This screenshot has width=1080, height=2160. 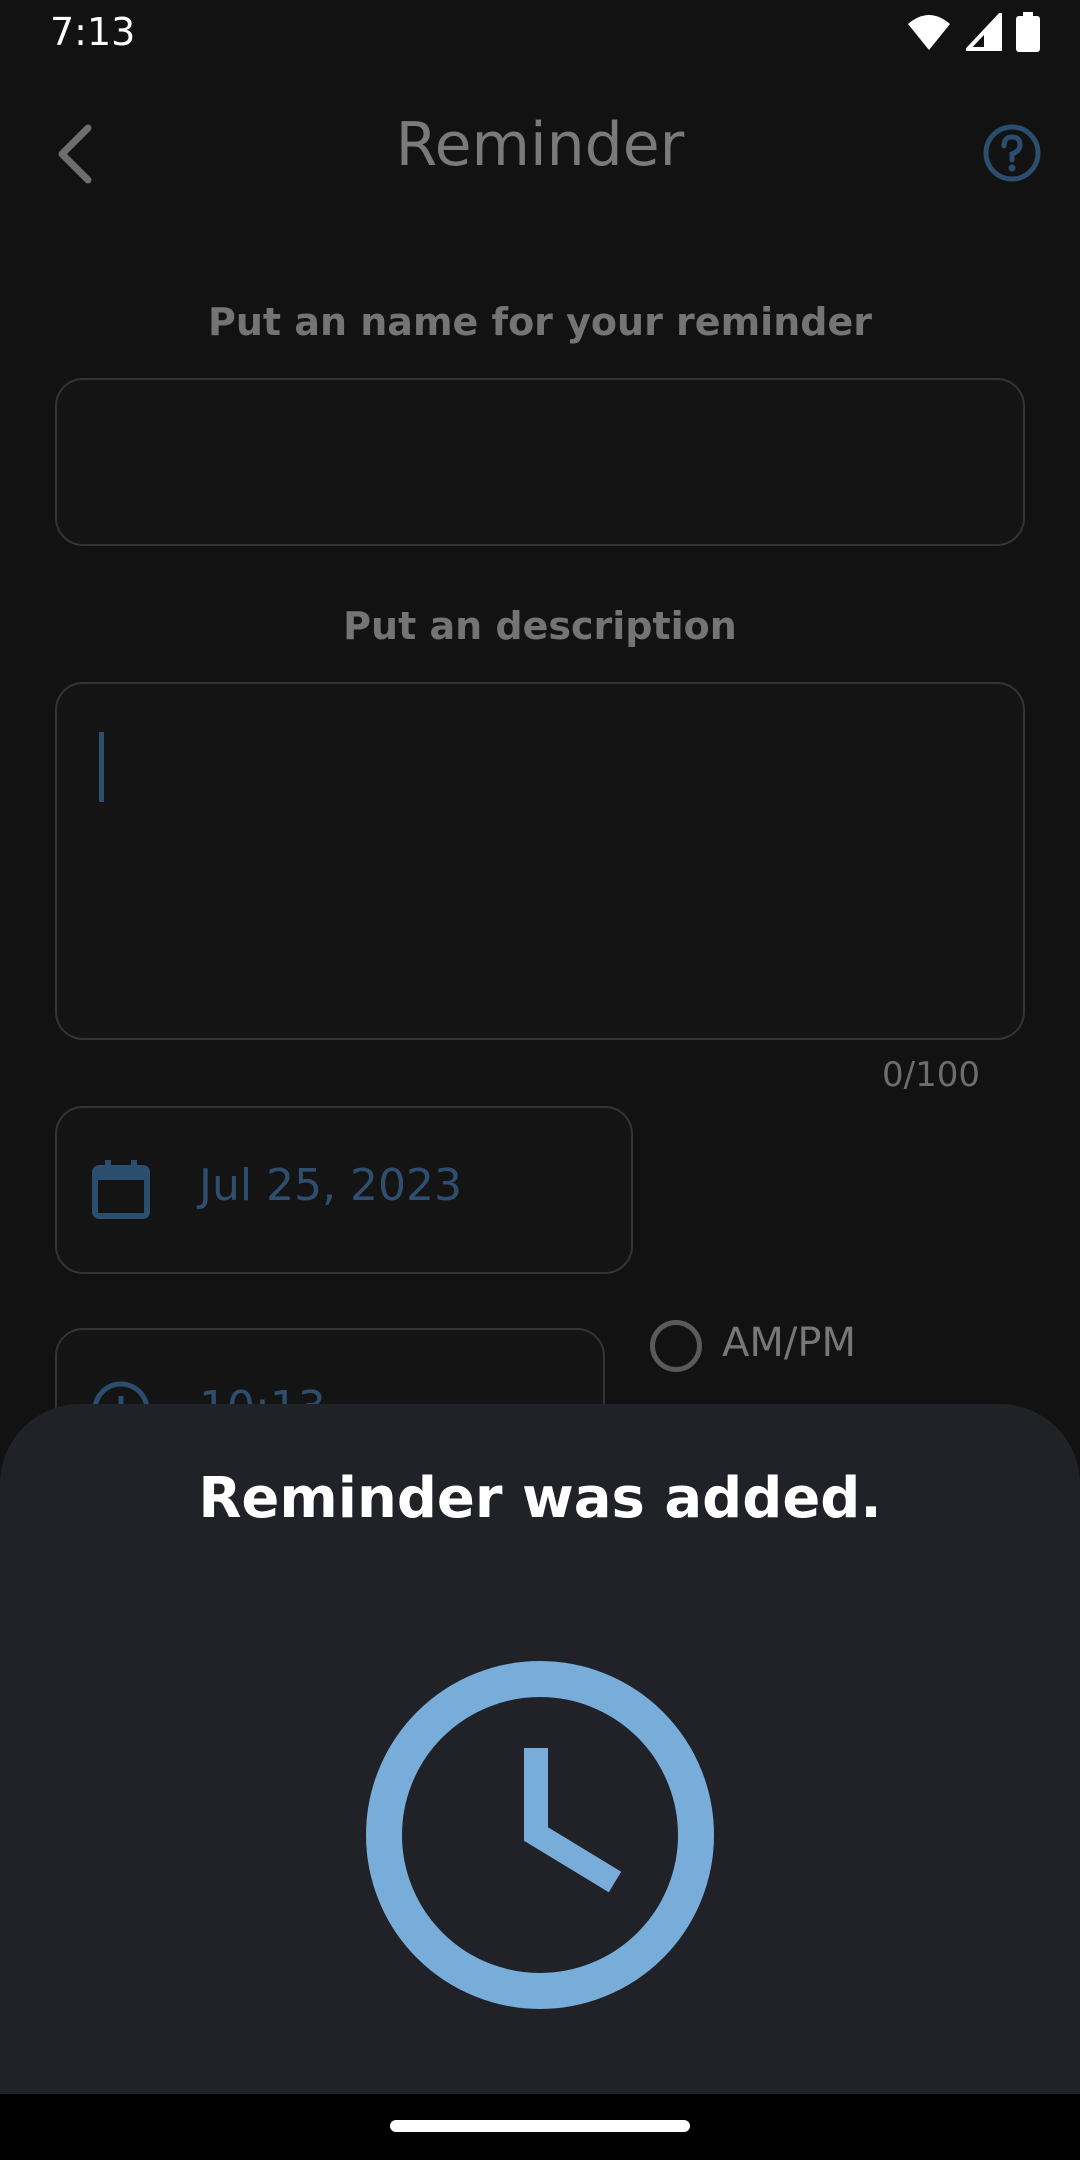 I want to click on status-time: 7:13, so click(x=93, y=32).